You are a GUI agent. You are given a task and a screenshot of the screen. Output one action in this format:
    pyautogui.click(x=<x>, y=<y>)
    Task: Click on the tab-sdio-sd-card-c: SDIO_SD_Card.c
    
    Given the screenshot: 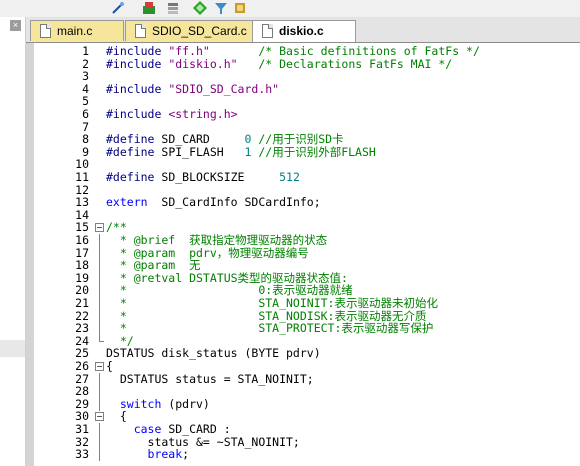 What is the action you would take?
    pyautogui.click(x=195, y=30)
    